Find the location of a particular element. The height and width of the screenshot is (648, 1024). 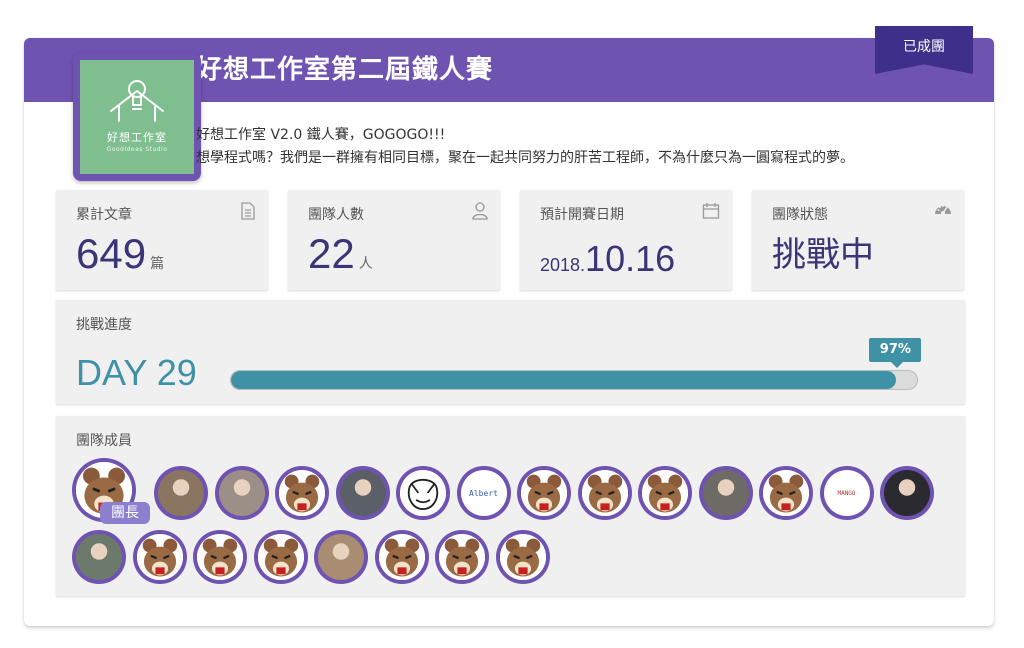

team-logo: 好想工作室 GoodIdeas·Studio is located at coordinates (137, 117).